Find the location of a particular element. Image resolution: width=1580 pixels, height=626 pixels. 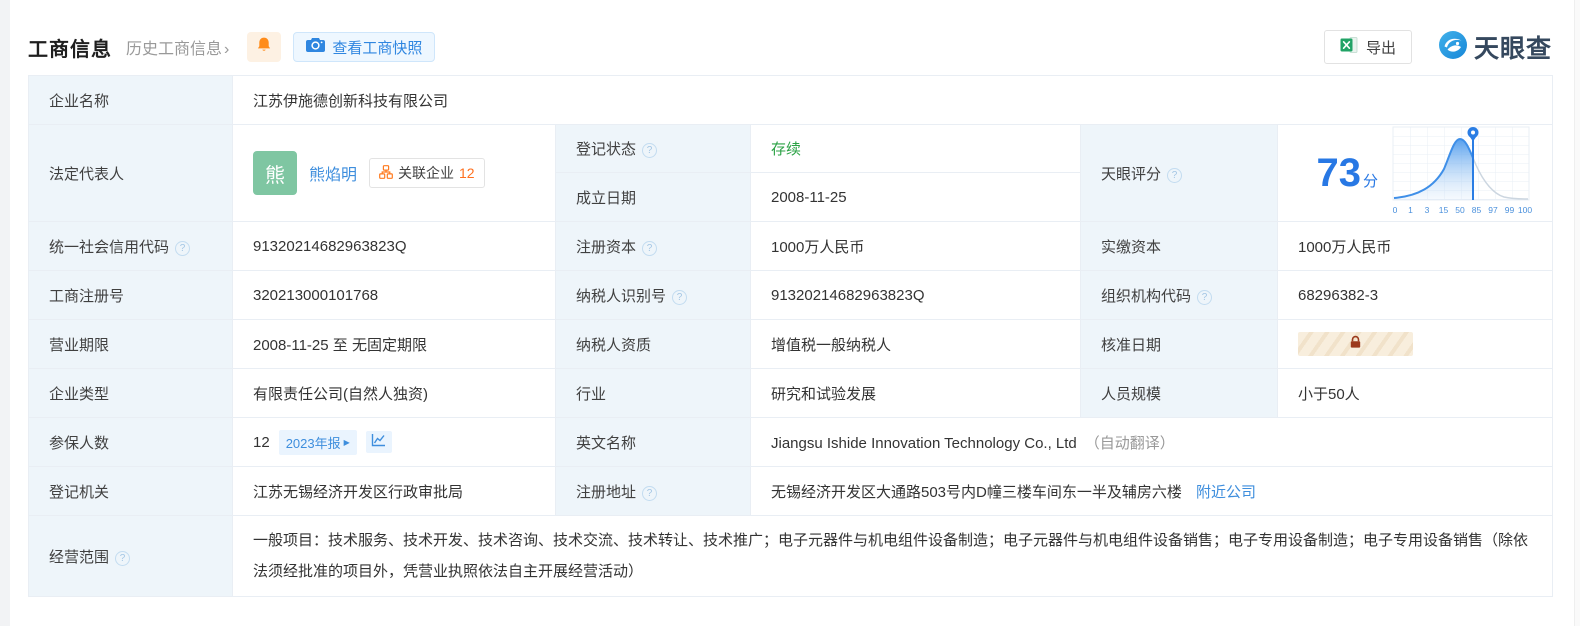

status-badge: 存续 is located at coordinates (786, 149).